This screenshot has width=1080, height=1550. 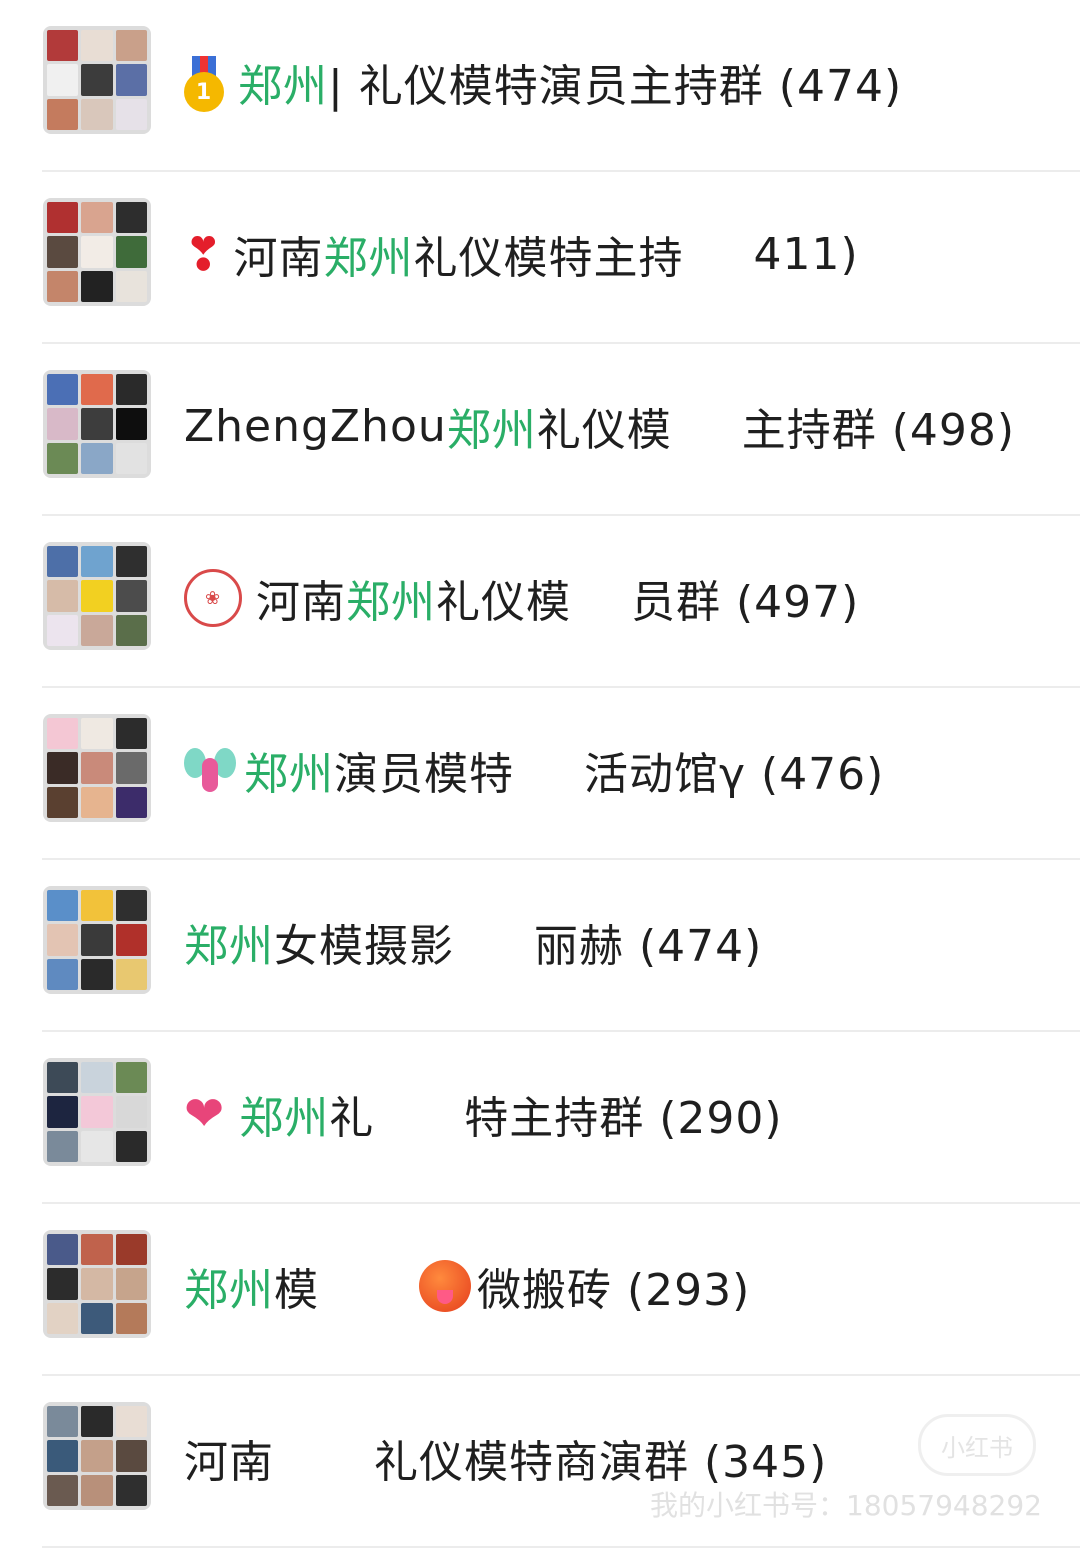 What do you see at coordinates (615, 86) in the screenshot?
I see `title-text: | 礼仪模特演员主持群 (474)` at bounding box center [615, 86].